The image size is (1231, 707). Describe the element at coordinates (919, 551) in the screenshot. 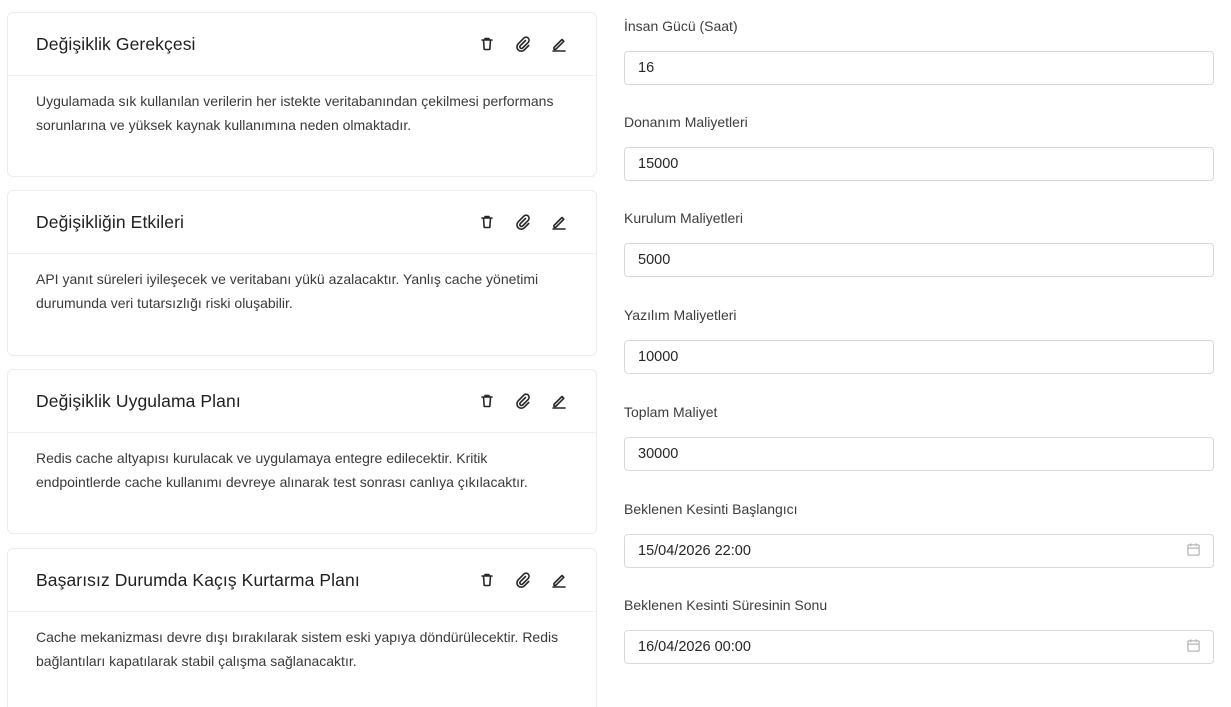

I see `outage-start-datepicker: 15/04/2026 22:00` at that location.